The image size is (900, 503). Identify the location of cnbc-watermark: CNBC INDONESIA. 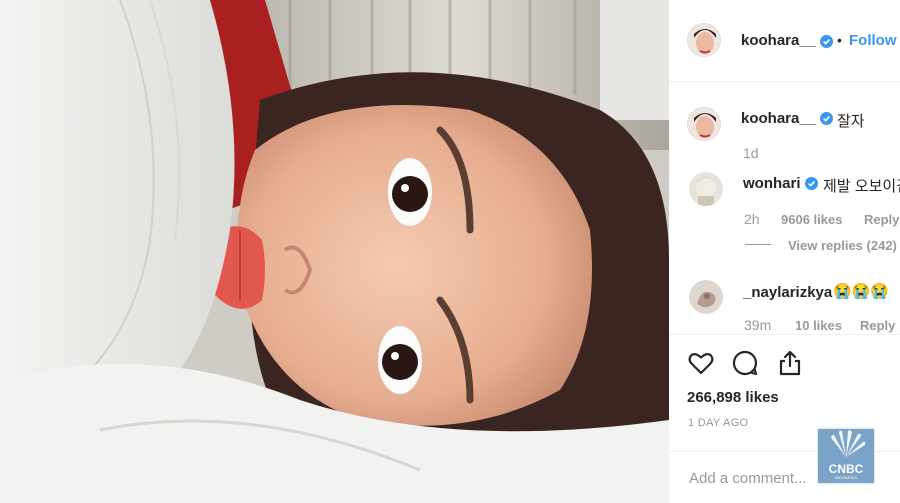
(846, 456).